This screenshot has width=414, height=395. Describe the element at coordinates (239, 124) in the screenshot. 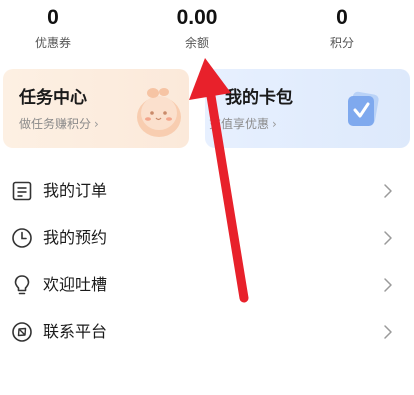

I see `card-wallet-subtitle-text: 充值享优惠` at that location.